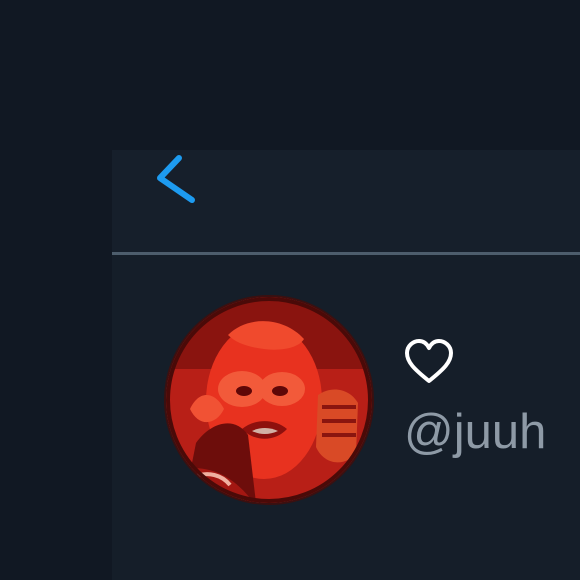  I want to click on chevron-left-icon, so click(176, 179).